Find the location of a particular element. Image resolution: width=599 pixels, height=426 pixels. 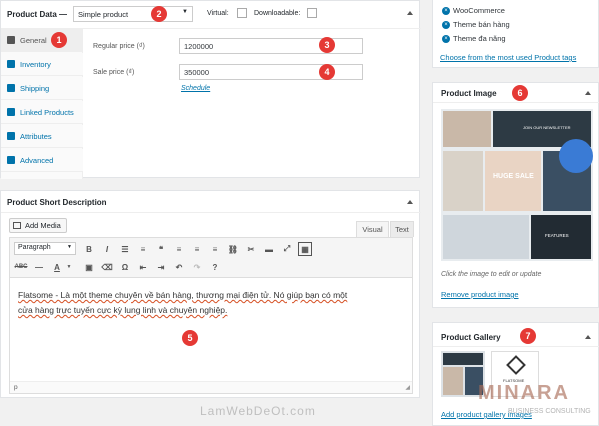

align-left-icon: ≡ is located at coordinates (179, 249).